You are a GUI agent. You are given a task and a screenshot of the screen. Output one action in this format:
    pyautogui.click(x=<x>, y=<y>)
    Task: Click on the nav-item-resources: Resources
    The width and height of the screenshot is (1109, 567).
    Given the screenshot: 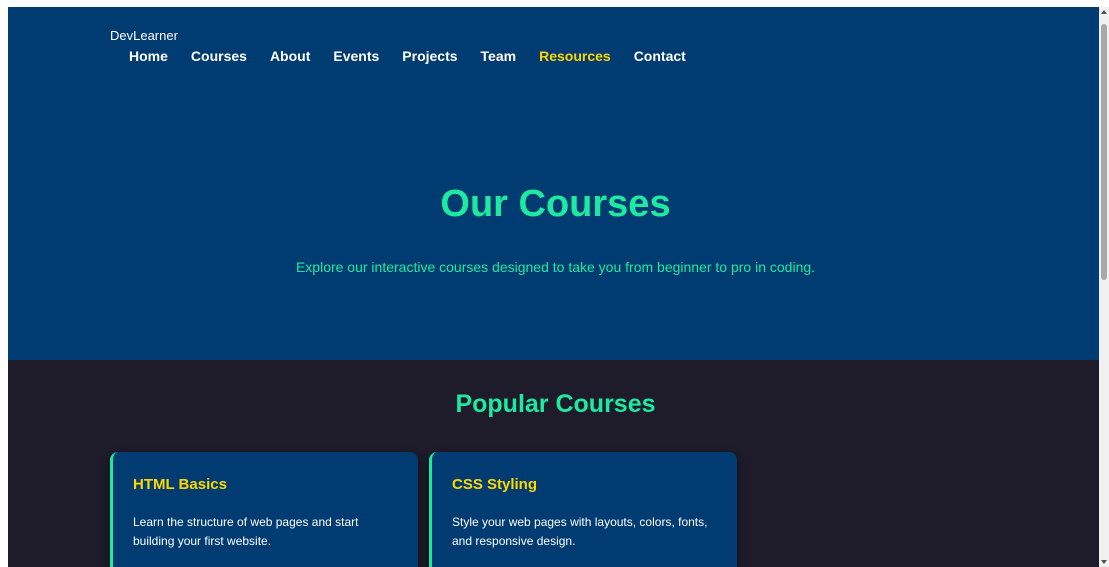 What is the action you would take?
    pyautogui.click(x=575, y=56)
    